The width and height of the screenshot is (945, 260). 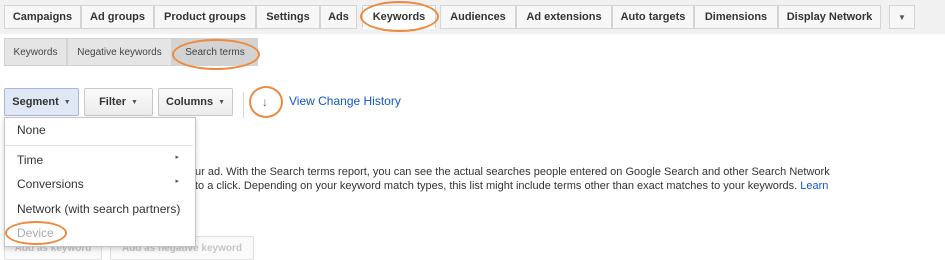 What do you see at coordinates (205, 17) in the screenshot?
I see `tab-product-groups: Product groups` at bounding box center [205, 17].